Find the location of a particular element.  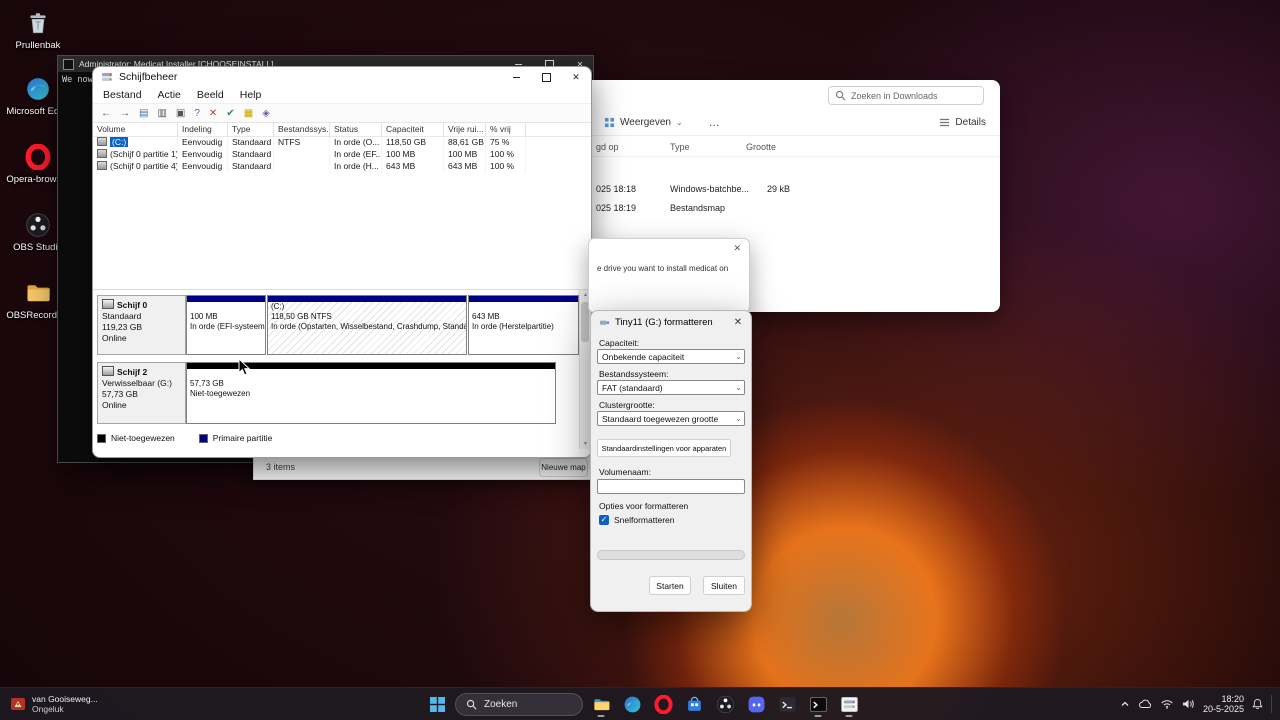

col-volume: Volume is located at coordinates (135, 129).